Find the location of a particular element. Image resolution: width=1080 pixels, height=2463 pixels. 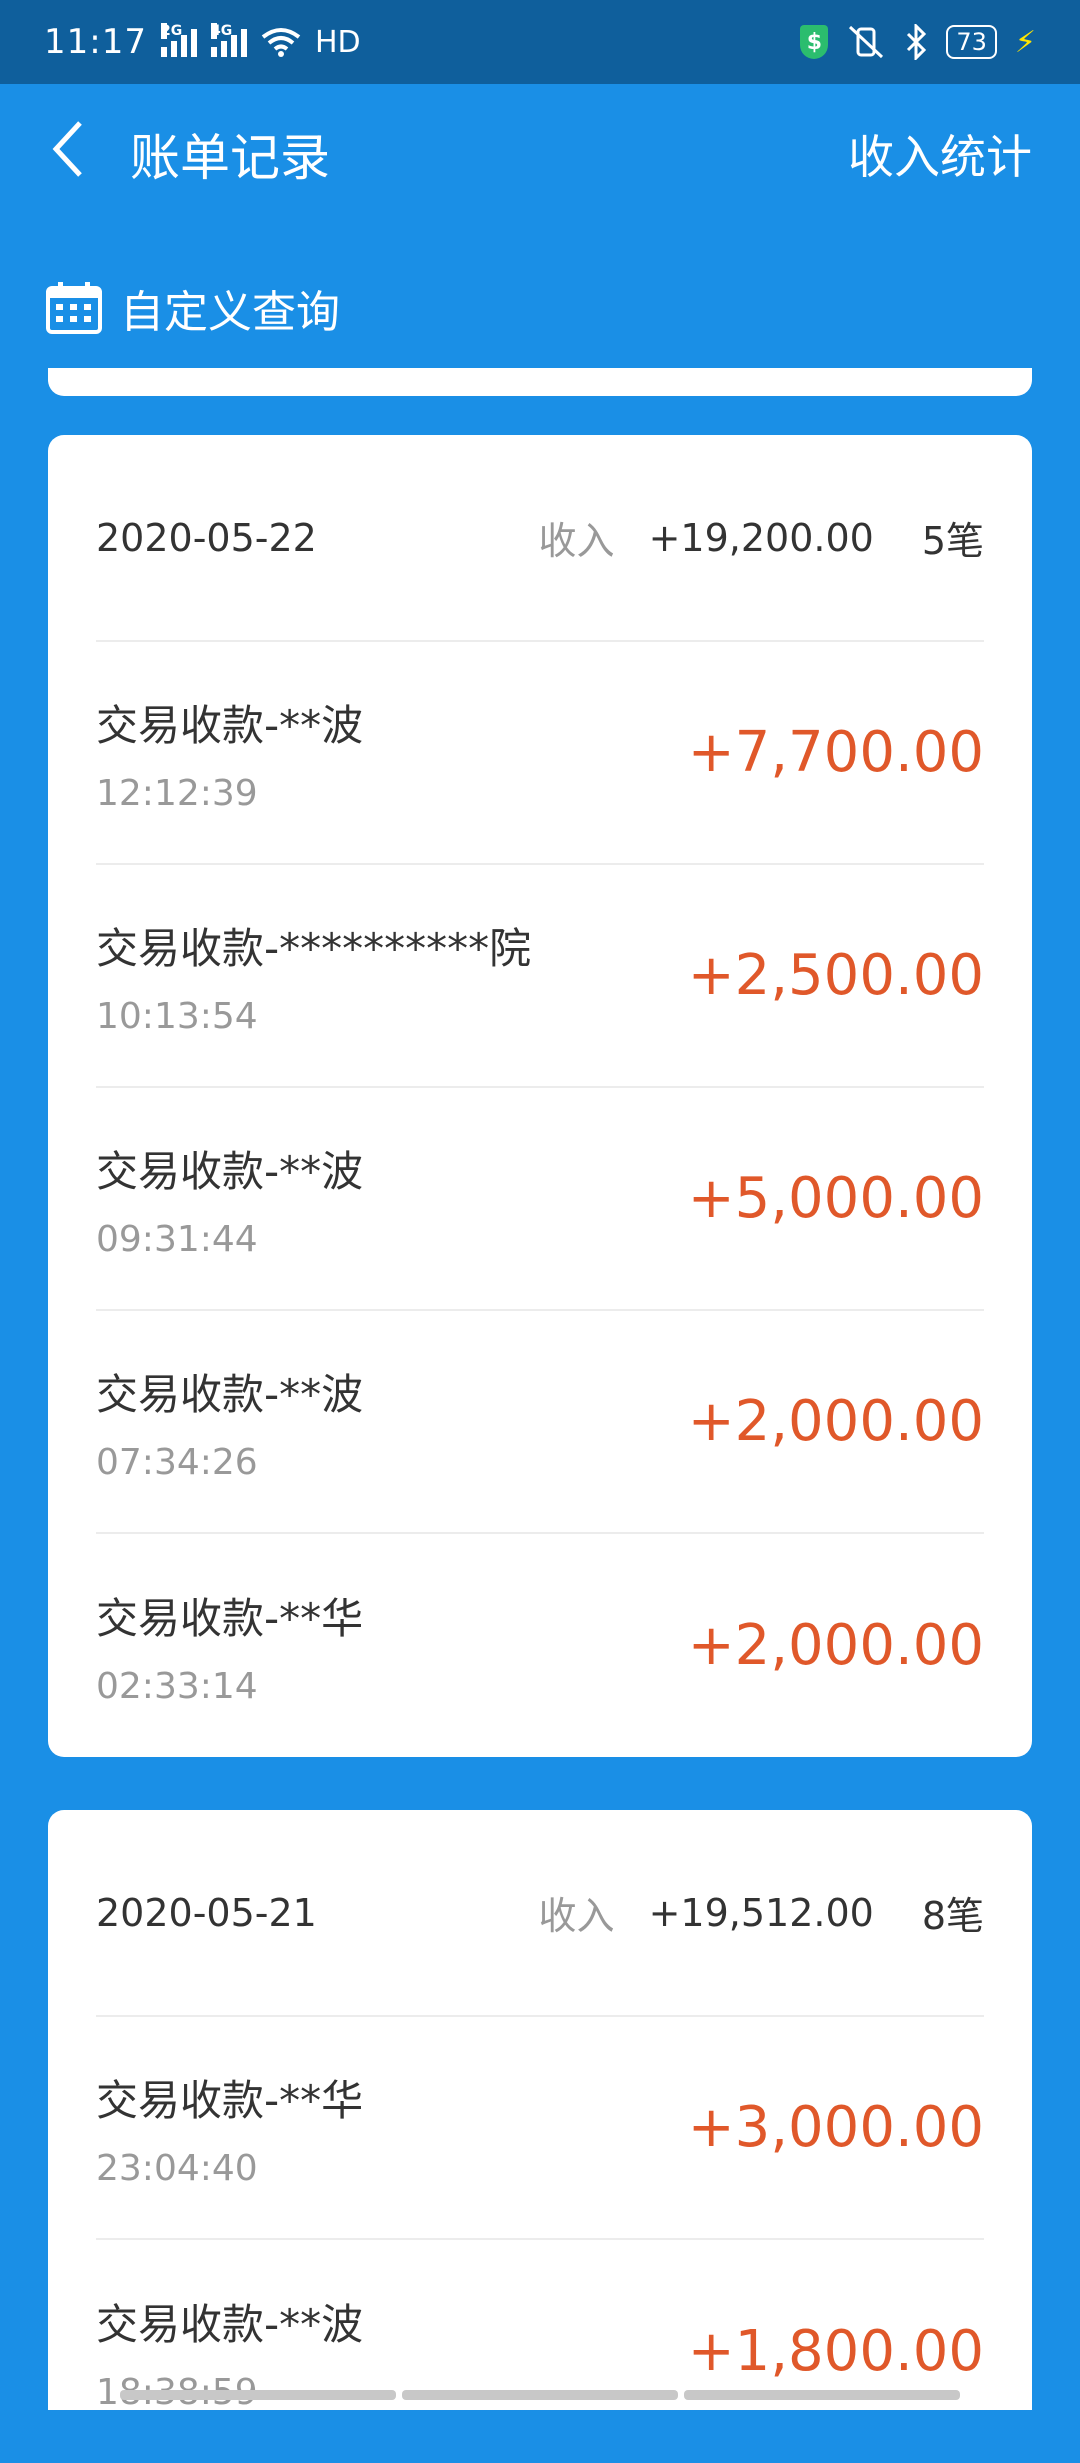

transaction-time: 12:12:39 is located at coordinates (177, 793).